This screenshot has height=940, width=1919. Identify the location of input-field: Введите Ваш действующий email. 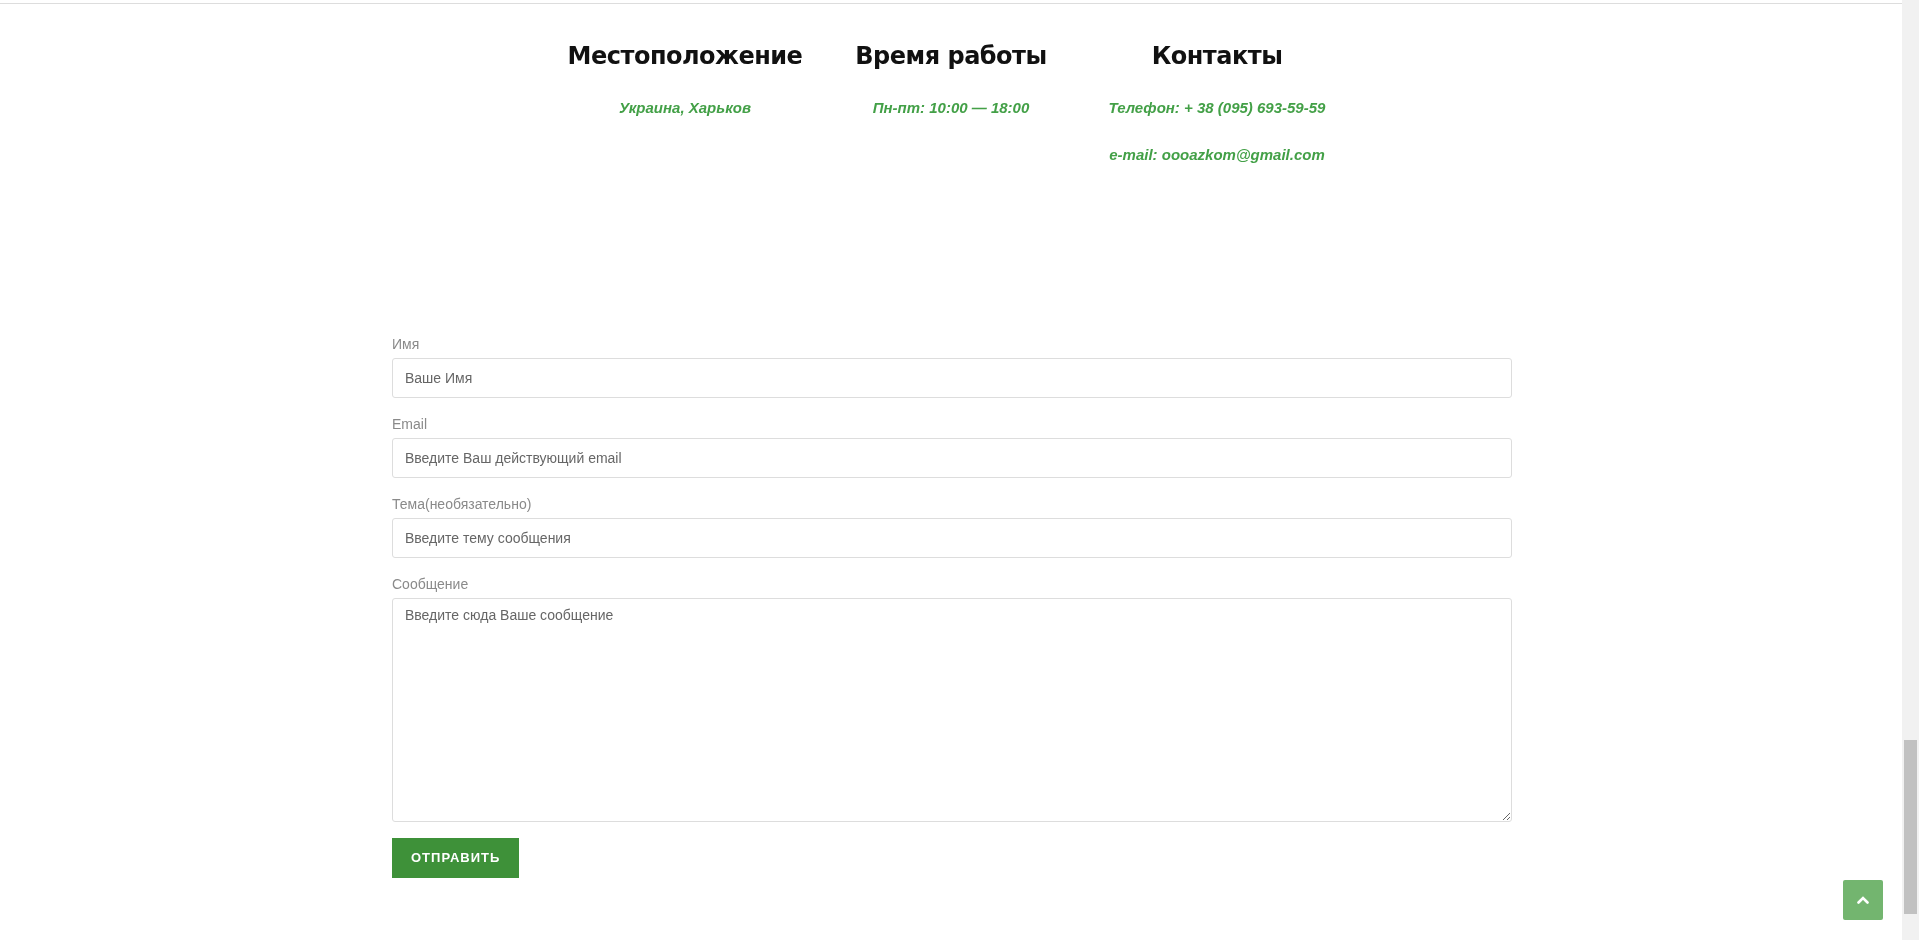
(952, 458).